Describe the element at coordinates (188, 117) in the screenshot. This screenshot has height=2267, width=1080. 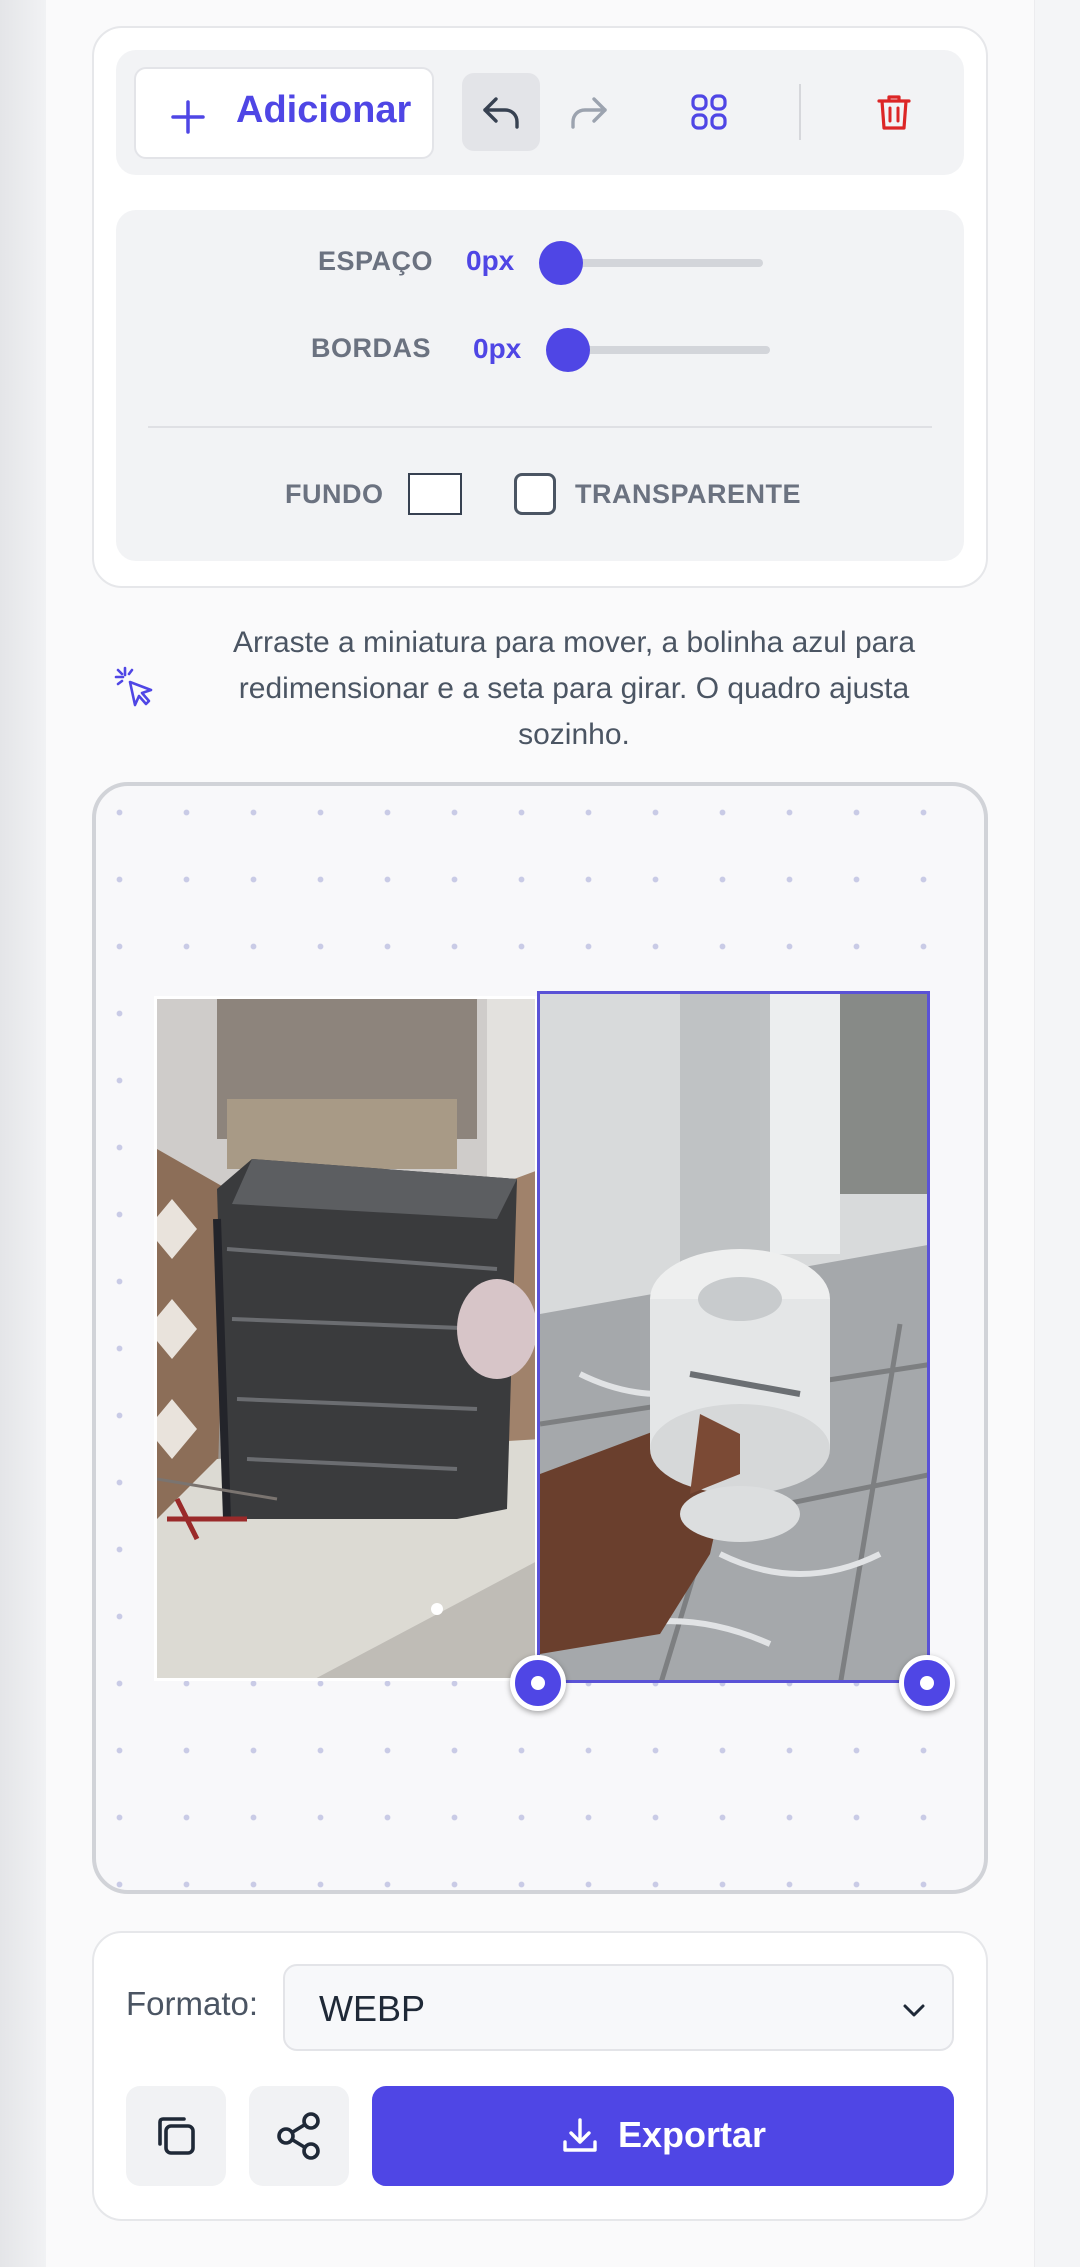
I see `plus-icon` at that location.